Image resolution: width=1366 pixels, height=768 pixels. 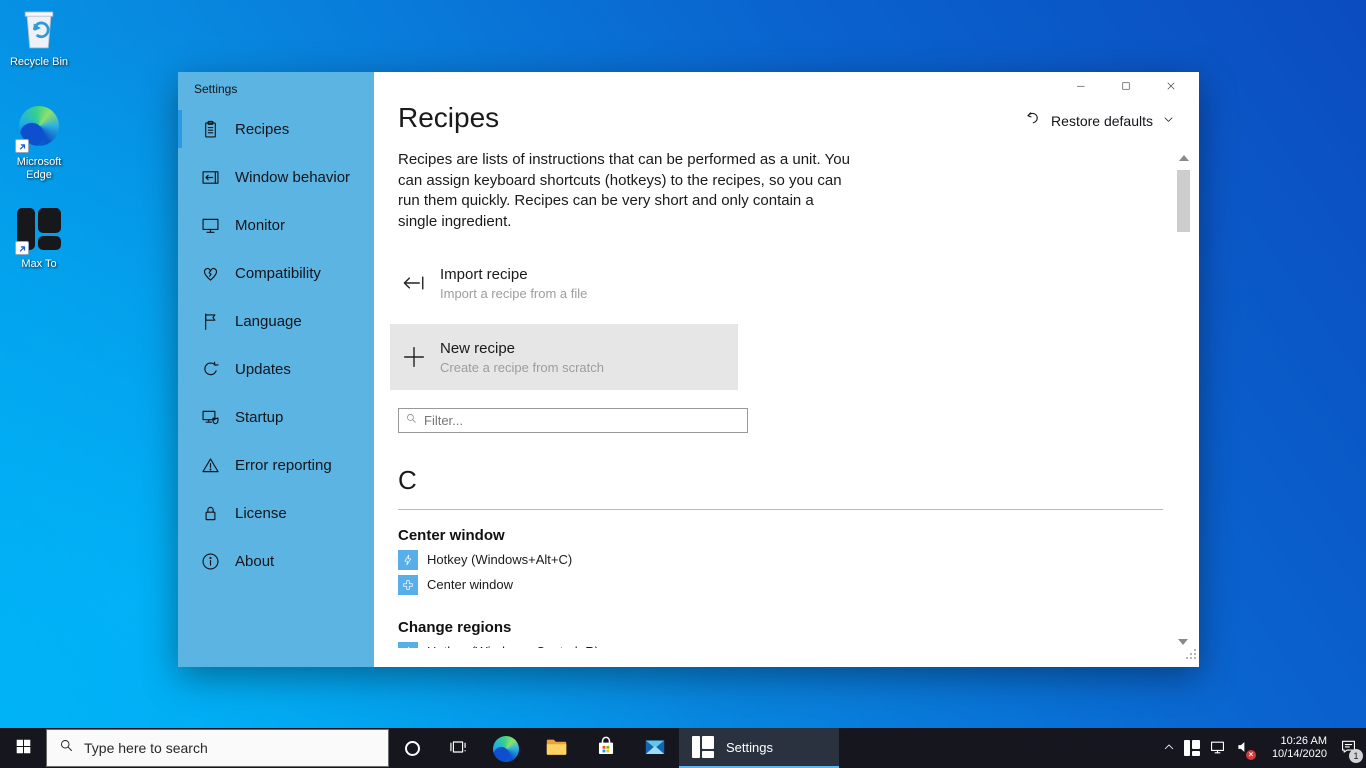 I want to click on action-title: Import recipe, so click(x=484, y=274).